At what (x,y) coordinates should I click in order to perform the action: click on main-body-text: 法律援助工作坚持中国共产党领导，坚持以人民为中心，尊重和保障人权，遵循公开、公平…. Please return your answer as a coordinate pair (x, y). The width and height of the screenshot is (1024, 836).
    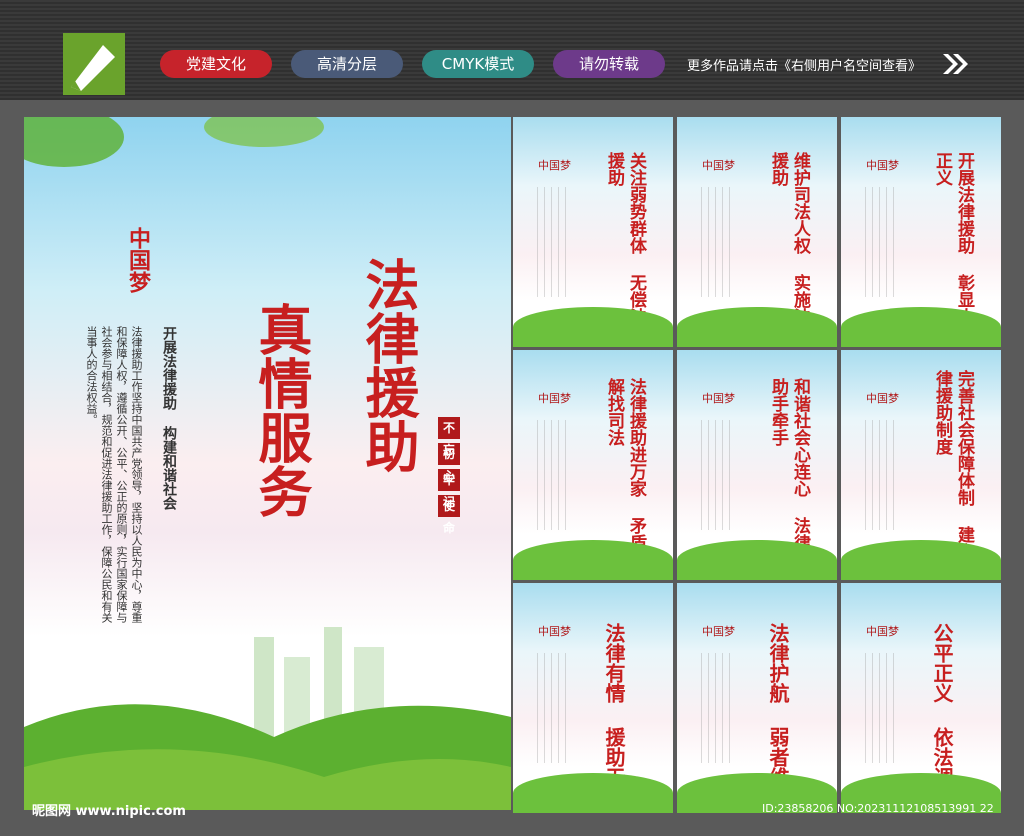
    Looking at the image, I should click on (114, 474).